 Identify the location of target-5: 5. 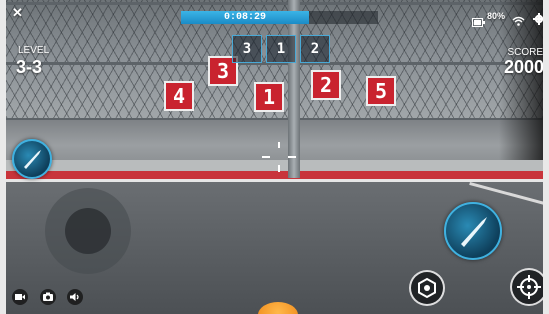
(381, 91).